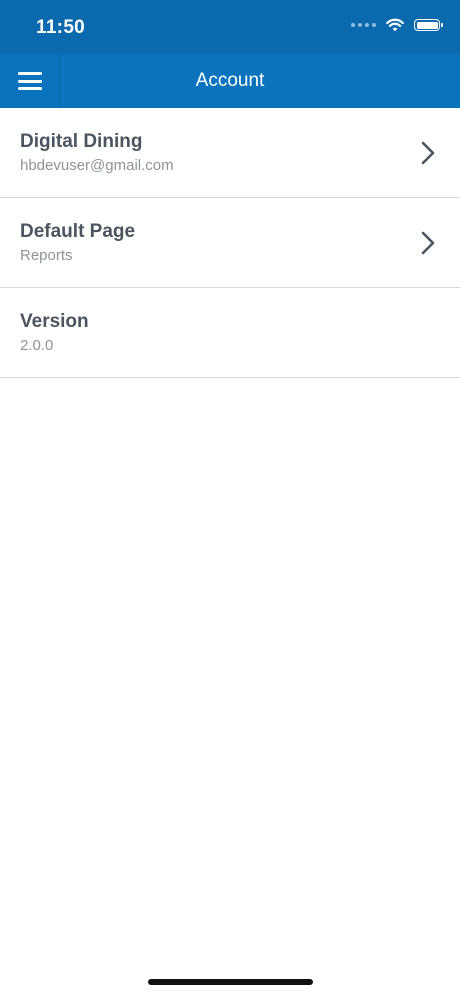 The height and width of the screenshot is (996, 460). I want to click on status-icons, so click(397, 25).